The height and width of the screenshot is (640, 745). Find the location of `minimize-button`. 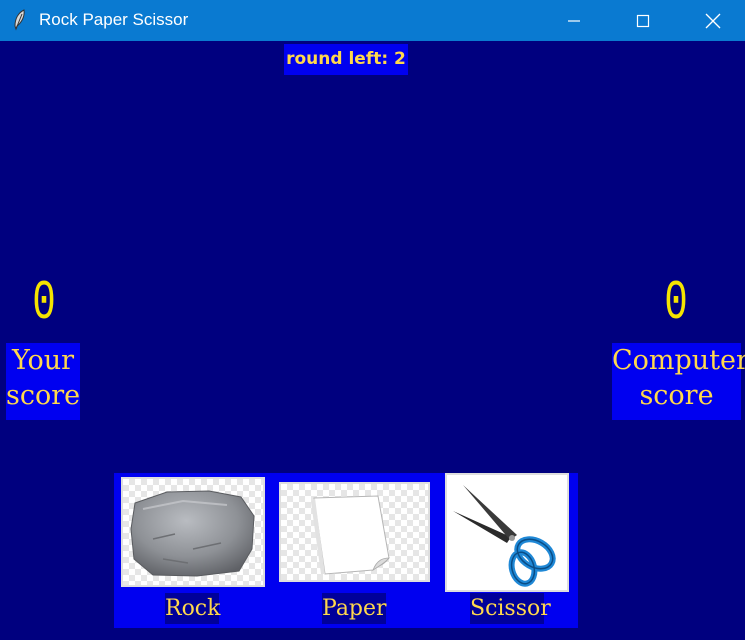

minimize-button is located at coordinates (574, 20).